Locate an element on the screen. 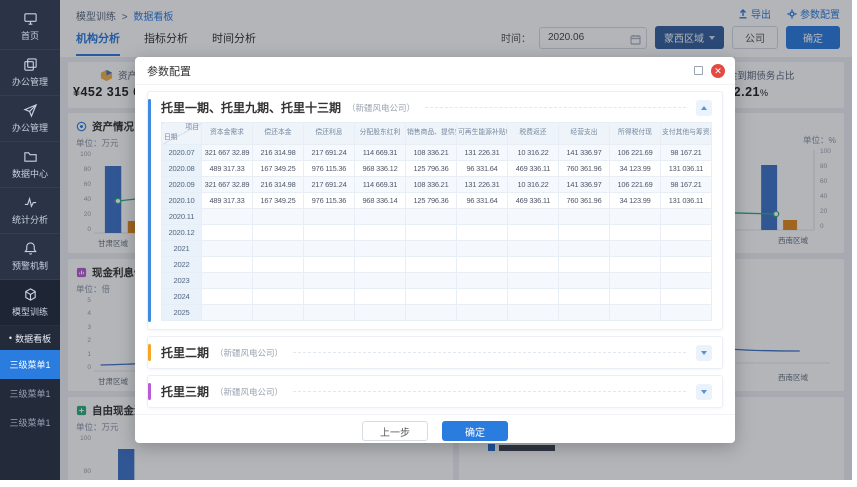 The height and width of the screenshot is (487, 857). table-cell: 167 349.25 is located at coordinates (278, 200).